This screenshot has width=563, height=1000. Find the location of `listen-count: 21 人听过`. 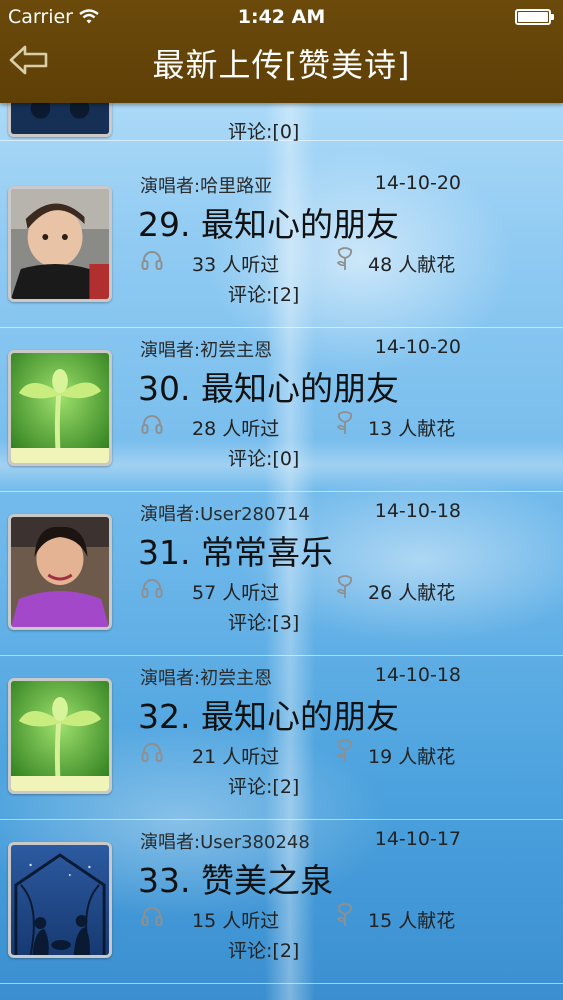

listen-count: 21 人听过 is located at coordinates (236, 757).